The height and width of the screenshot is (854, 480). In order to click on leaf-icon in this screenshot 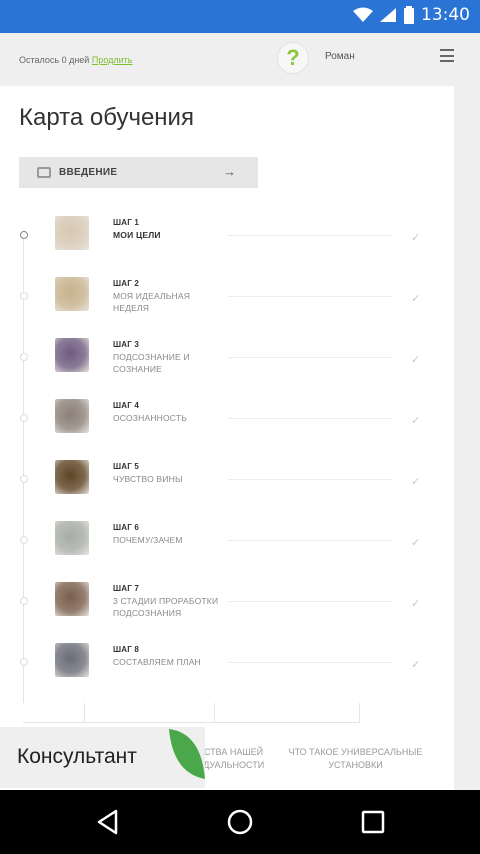, I will do `click(187, 754)`.